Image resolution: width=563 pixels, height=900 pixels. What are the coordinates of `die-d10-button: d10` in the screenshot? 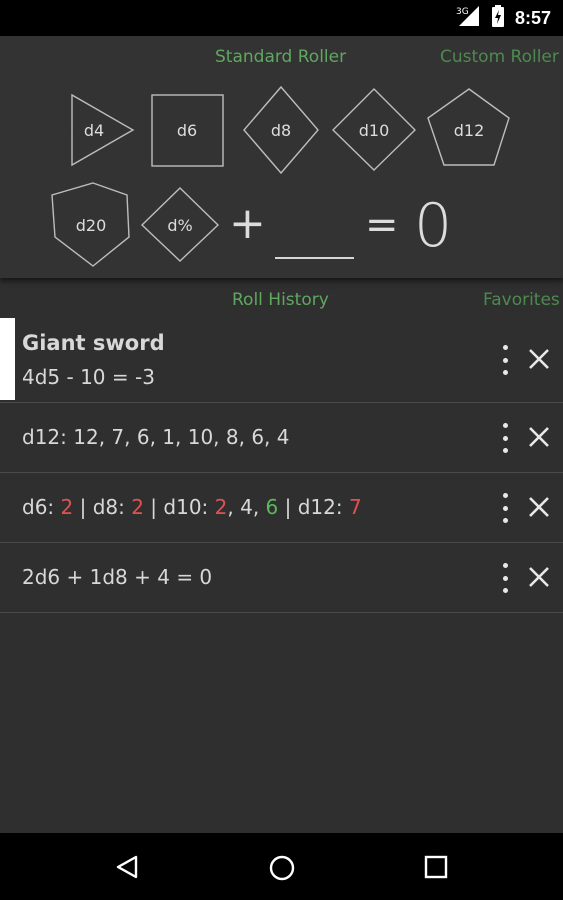 It's located at (374, 129).